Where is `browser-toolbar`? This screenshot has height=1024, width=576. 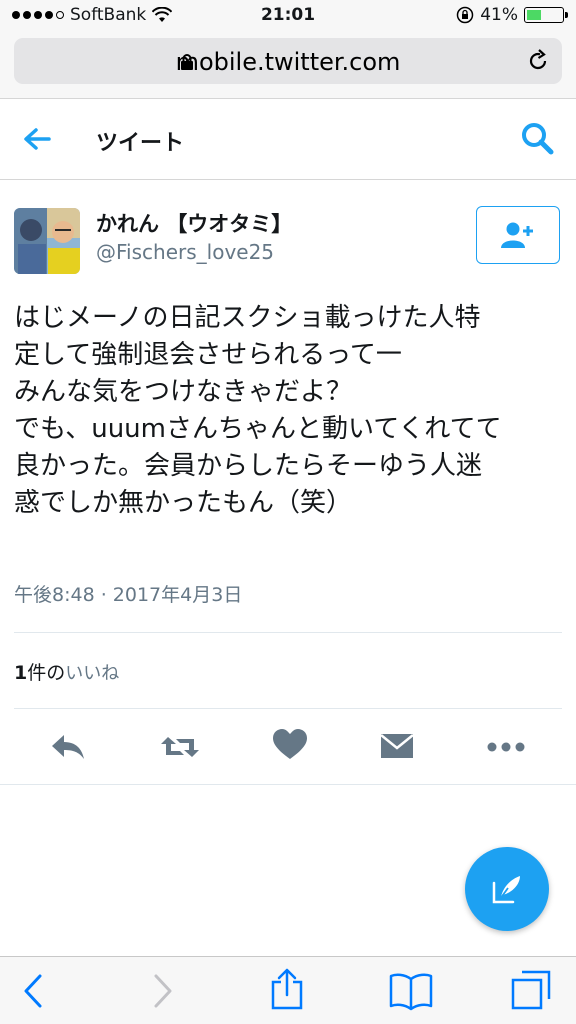 browser-toolbar is located at coordinates (288, 990).